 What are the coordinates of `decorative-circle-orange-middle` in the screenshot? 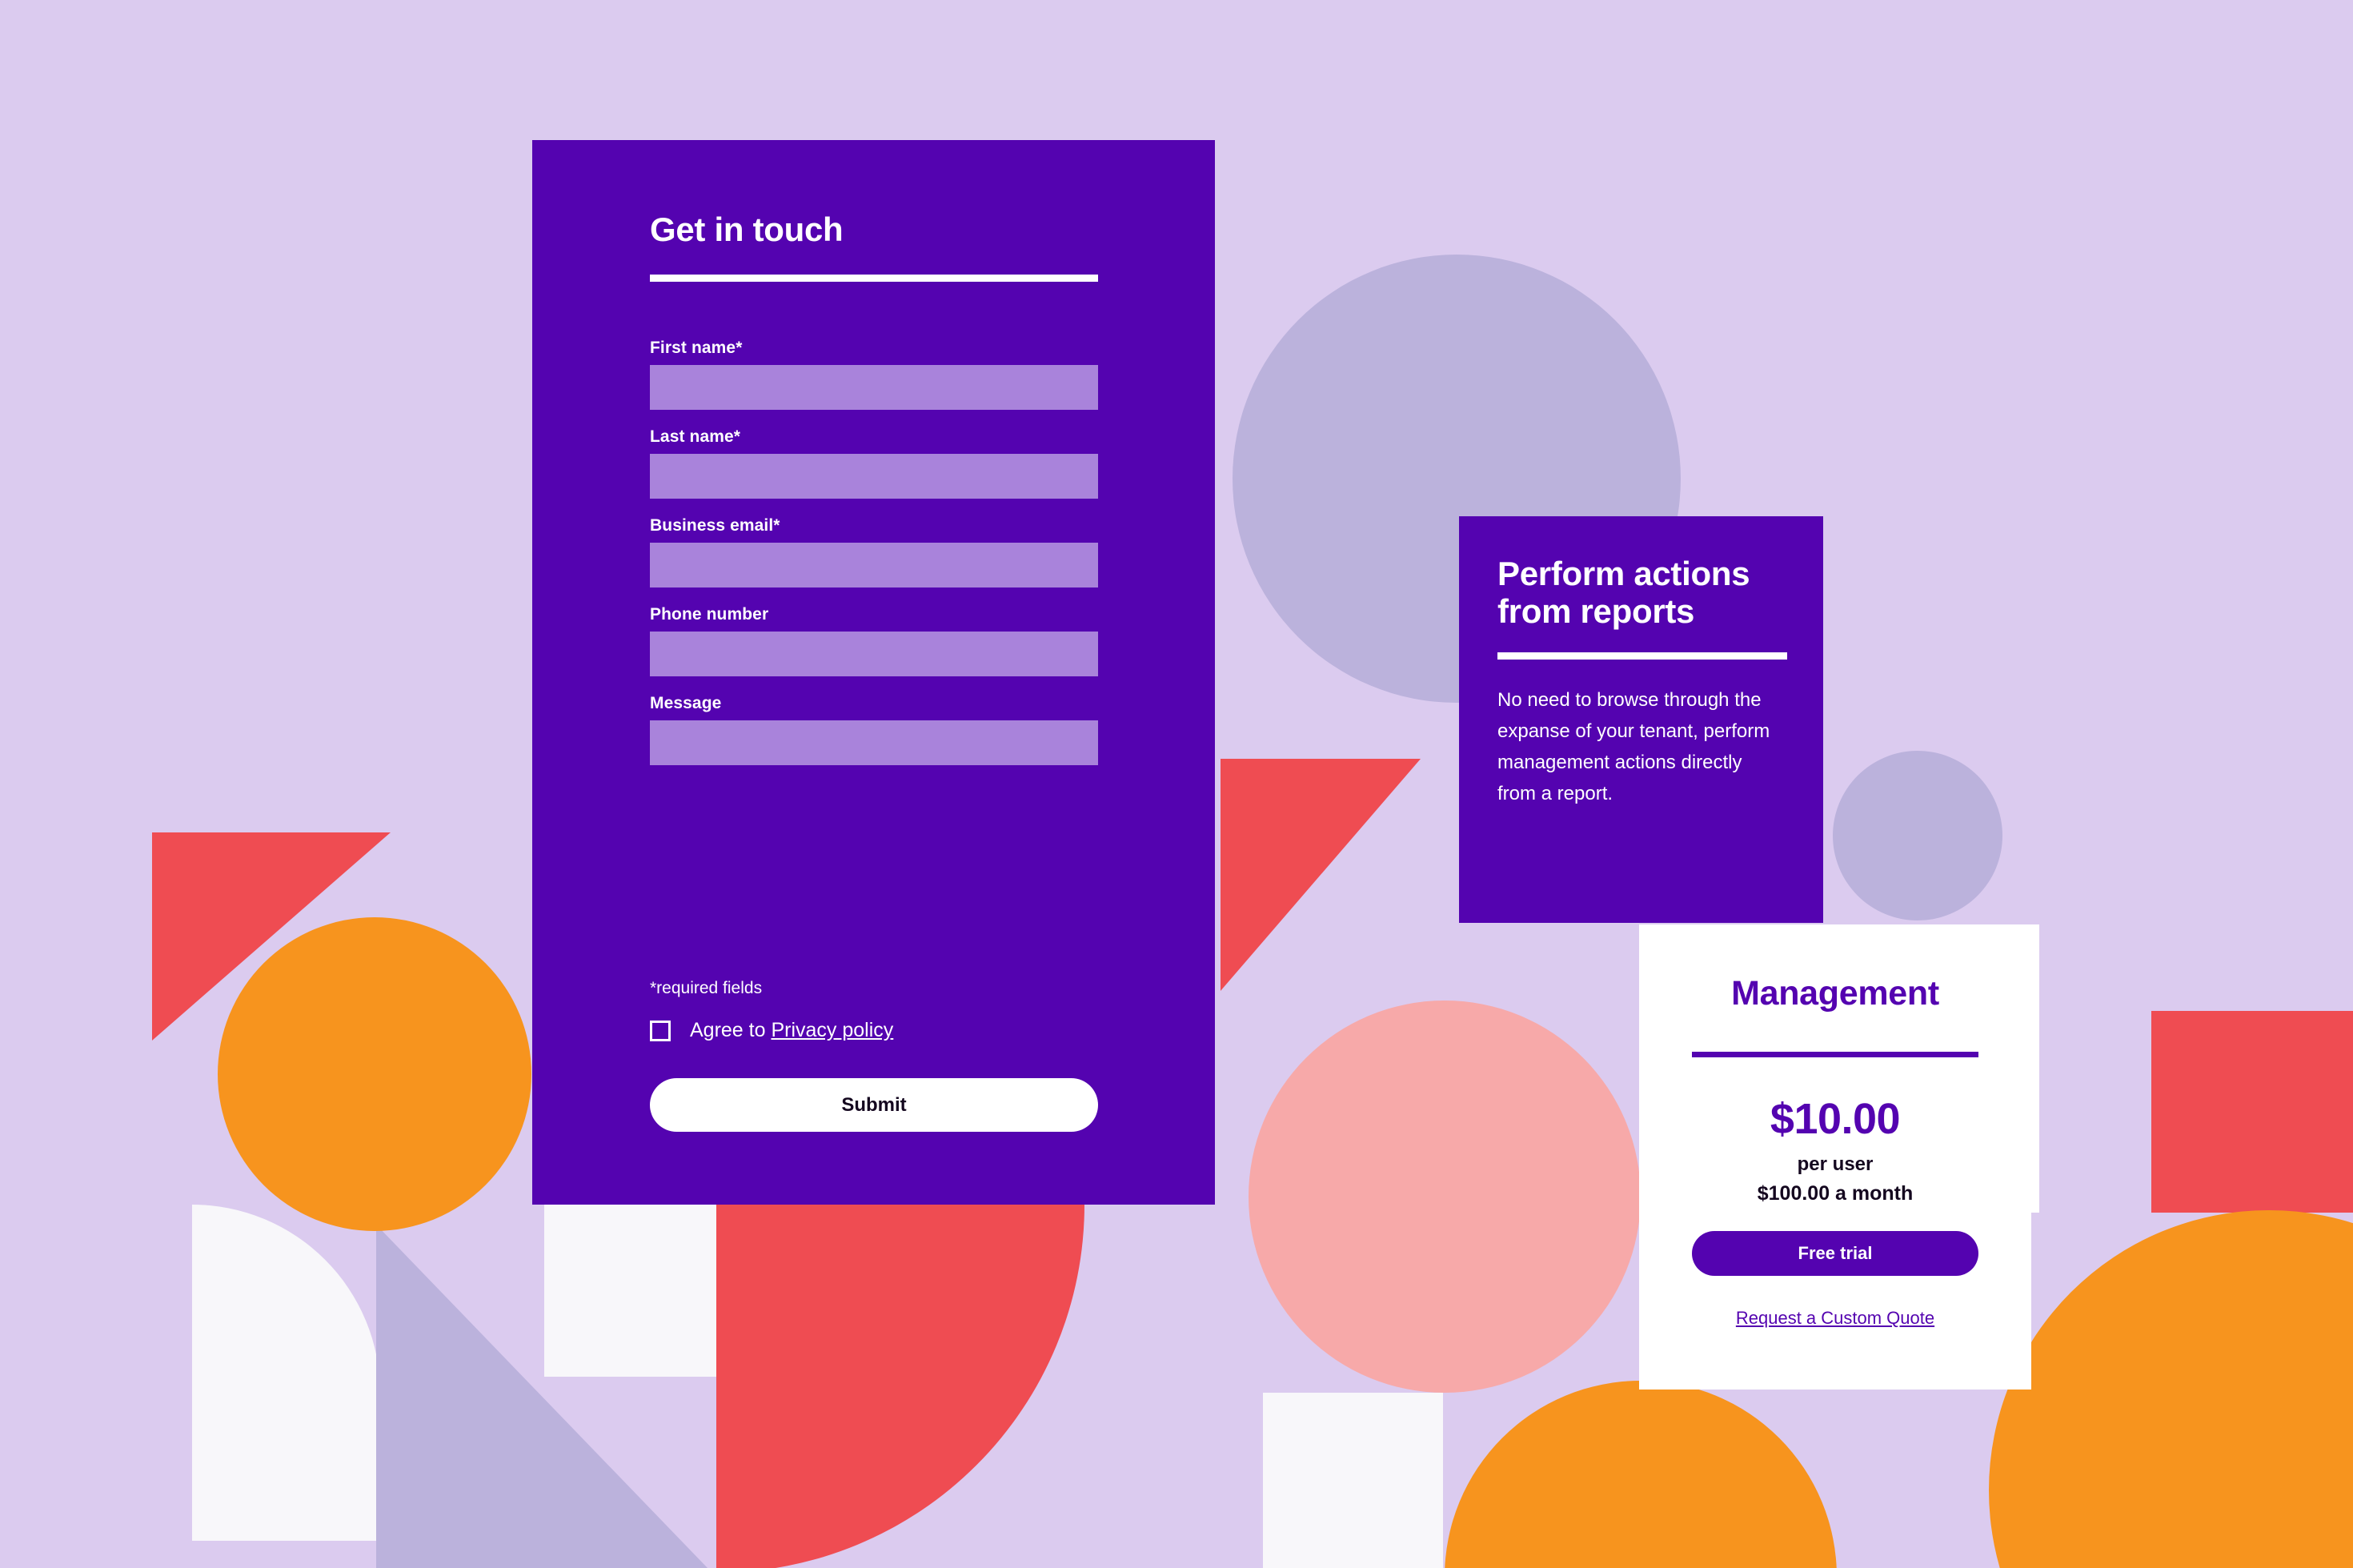 It's located at (1641, 1474).